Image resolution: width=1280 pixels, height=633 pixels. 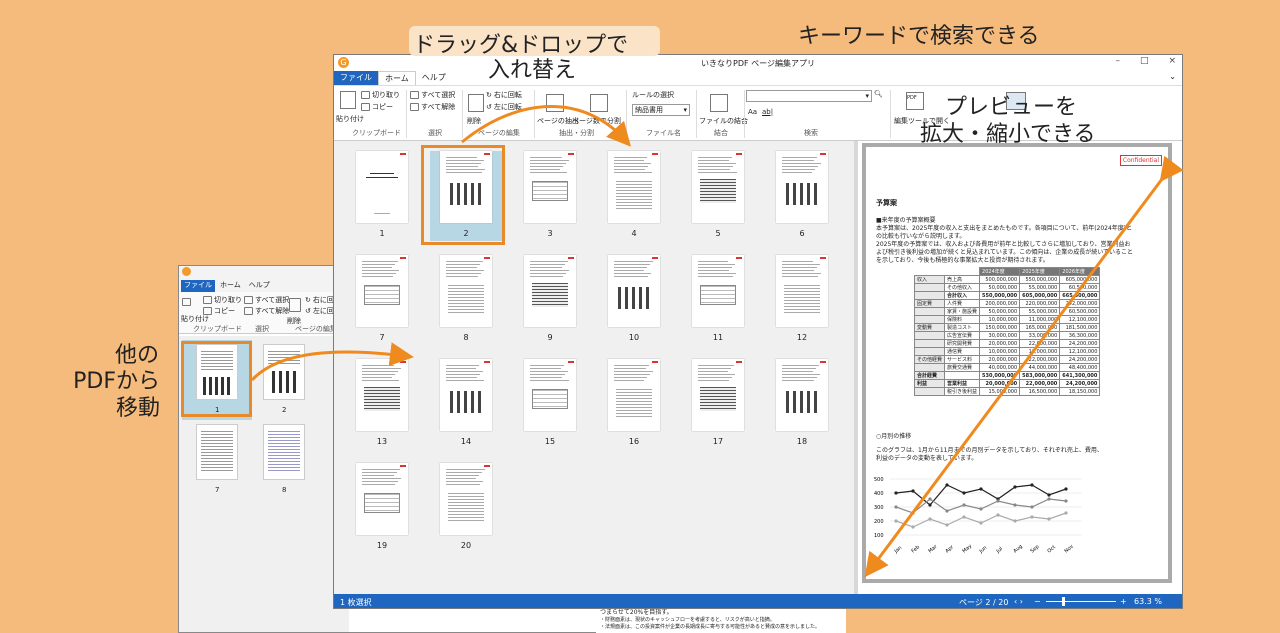 I want to click on drag-arrow, so click(x=546, y=126).